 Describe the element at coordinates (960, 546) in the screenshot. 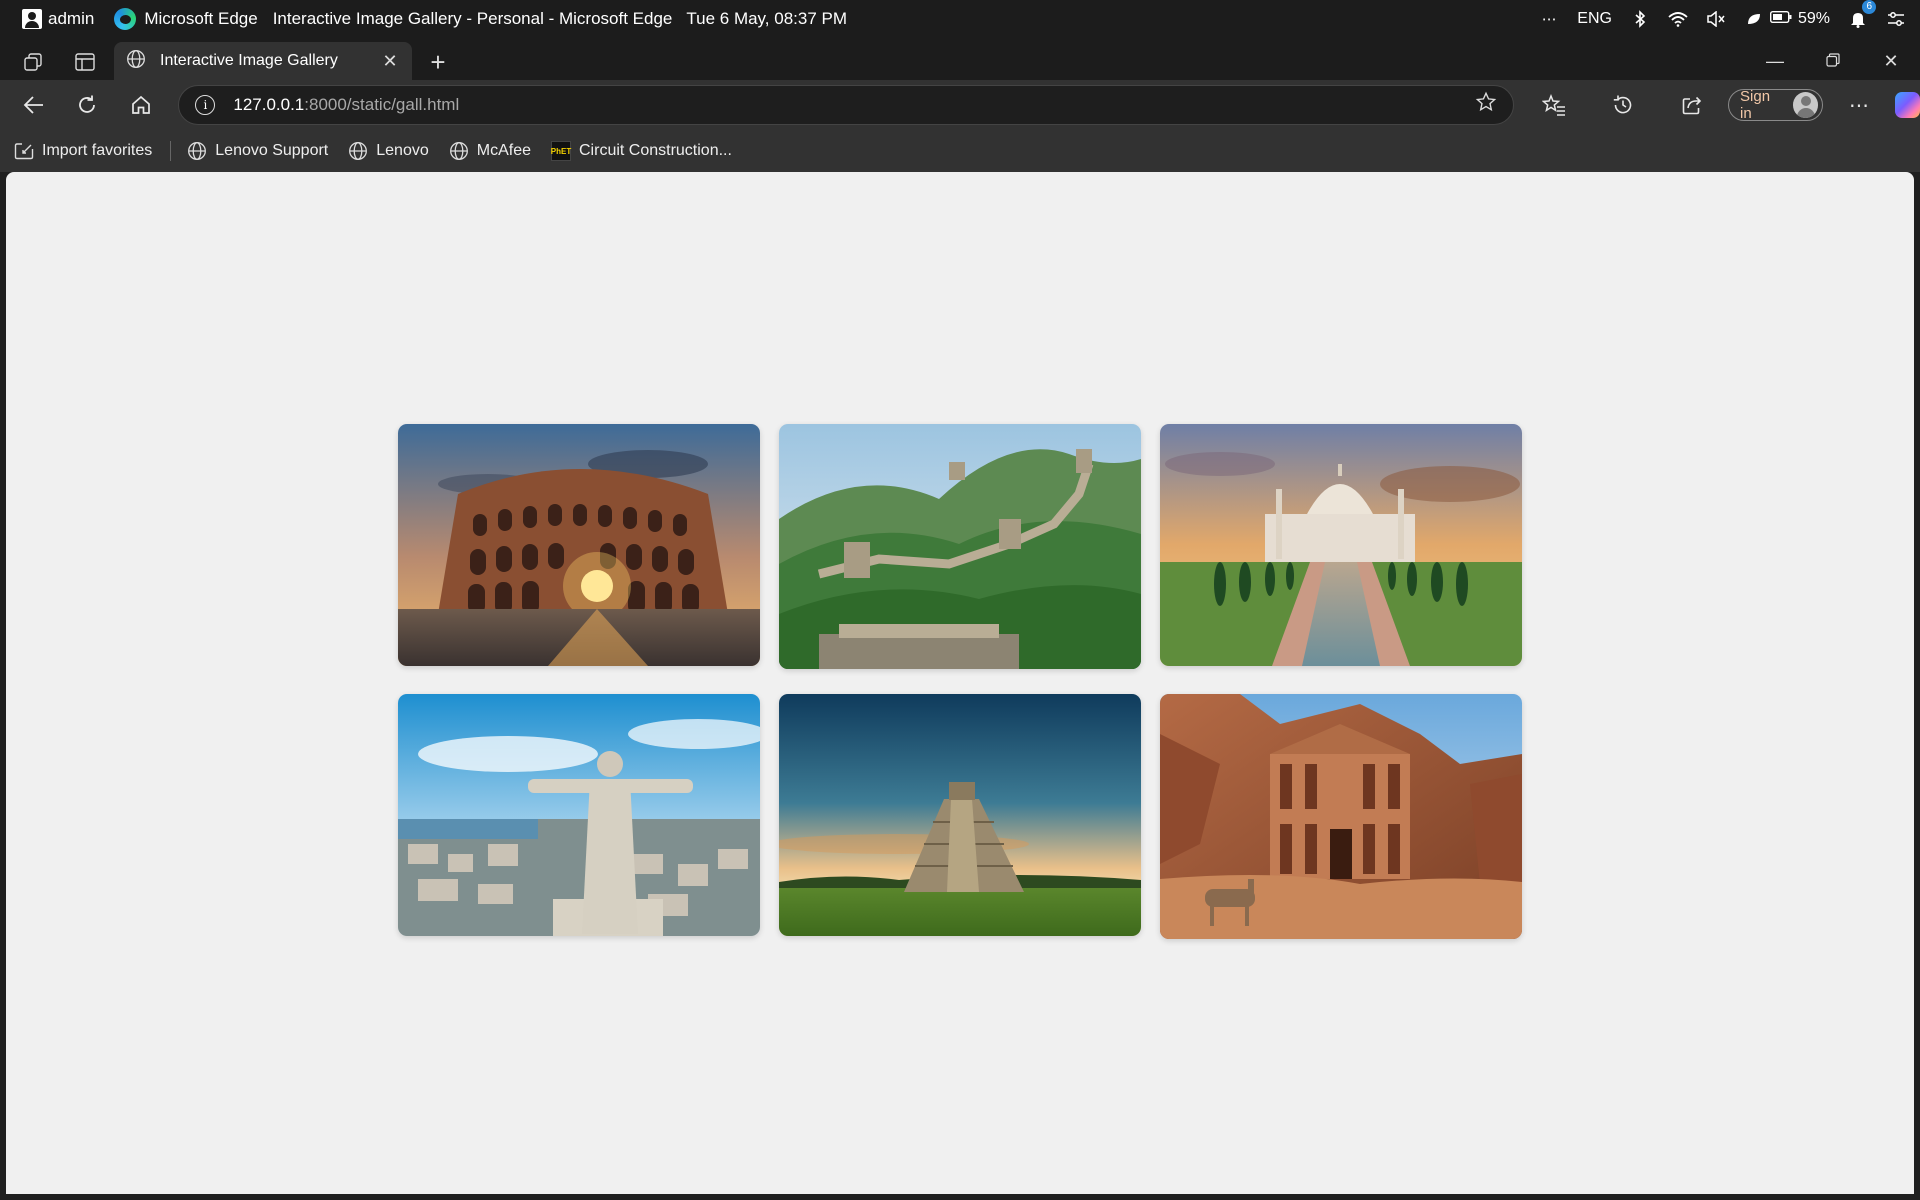

I see `gallery-image-great-wall` at that location.